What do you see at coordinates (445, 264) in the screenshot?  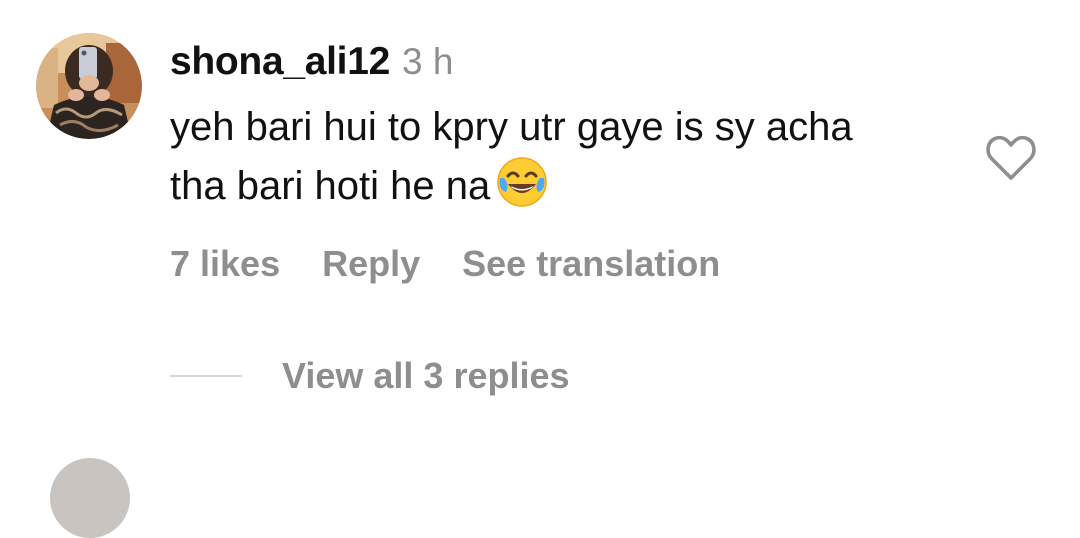 I see `comment-actions: 7 likes Reply See translation` at bounding box center [445, 264].